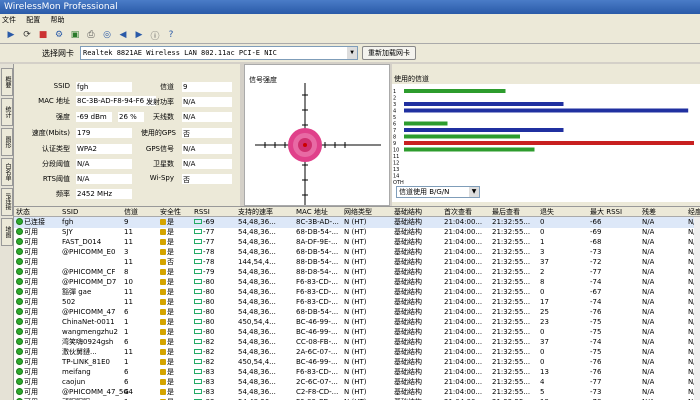  I want to click on channel-usage-dropdown: 信道使用 B/G/N ▼, so click(438, 192).